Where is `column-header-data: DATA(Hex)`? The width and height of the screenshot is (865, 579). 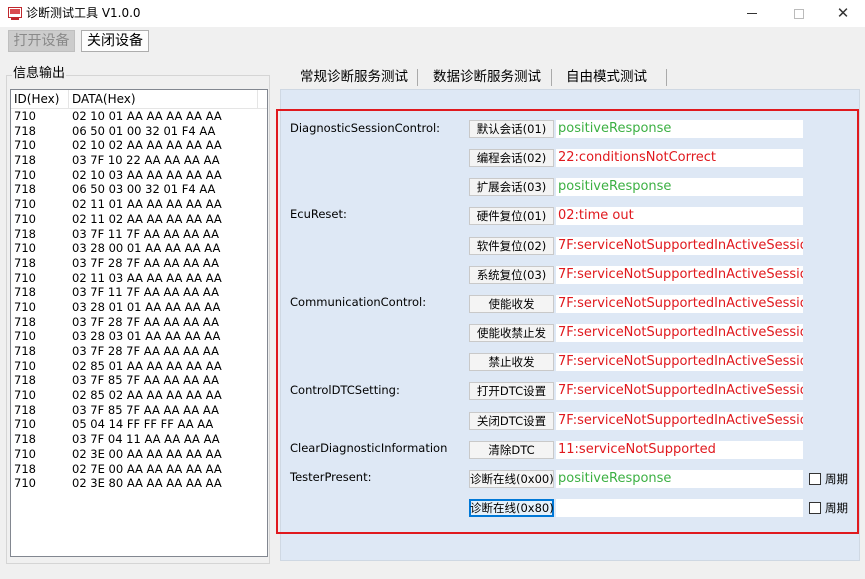 column-header-data: DATA(Hex) is located at coordinates (104, 99).